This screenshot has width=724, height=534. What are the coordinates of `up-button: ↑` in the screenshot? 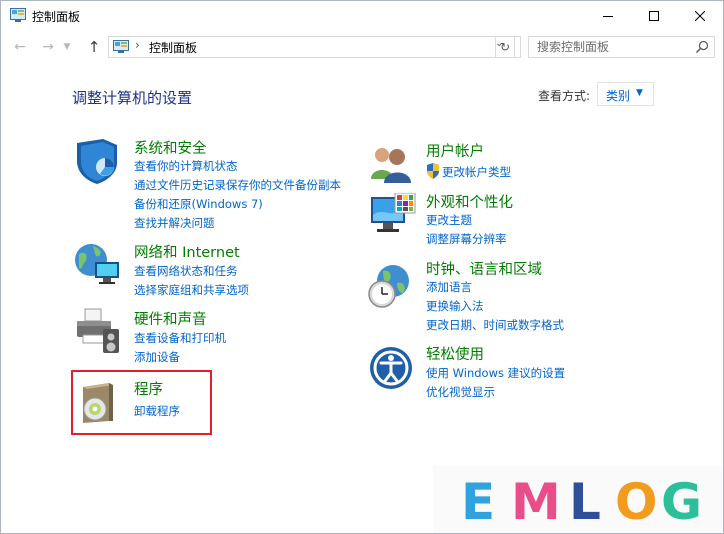 It's located at (94, 47).